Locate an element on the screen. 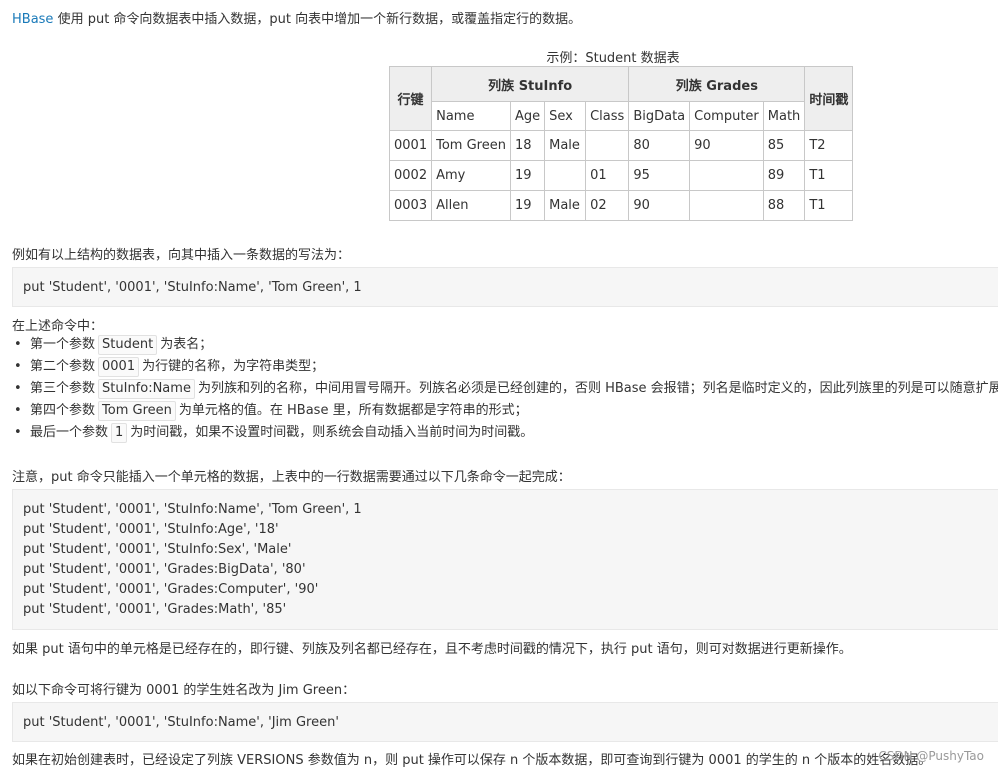 The height and width of the screenshot is (773, 998). watermark: CSDN @PushyTao is located at coordinates (931, 756).